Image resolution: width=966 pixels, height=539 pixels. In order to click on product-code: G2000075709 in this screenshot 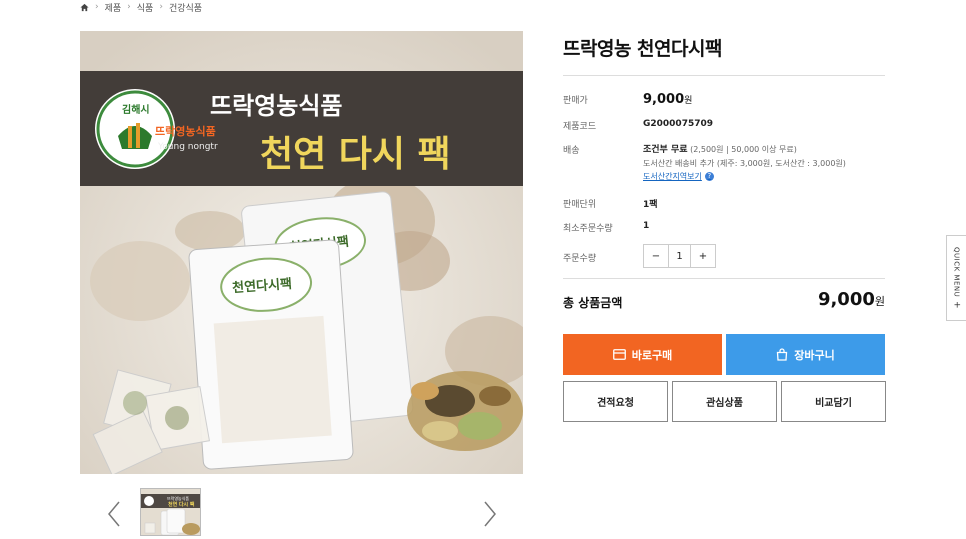, I will do `click(678, 124)`.